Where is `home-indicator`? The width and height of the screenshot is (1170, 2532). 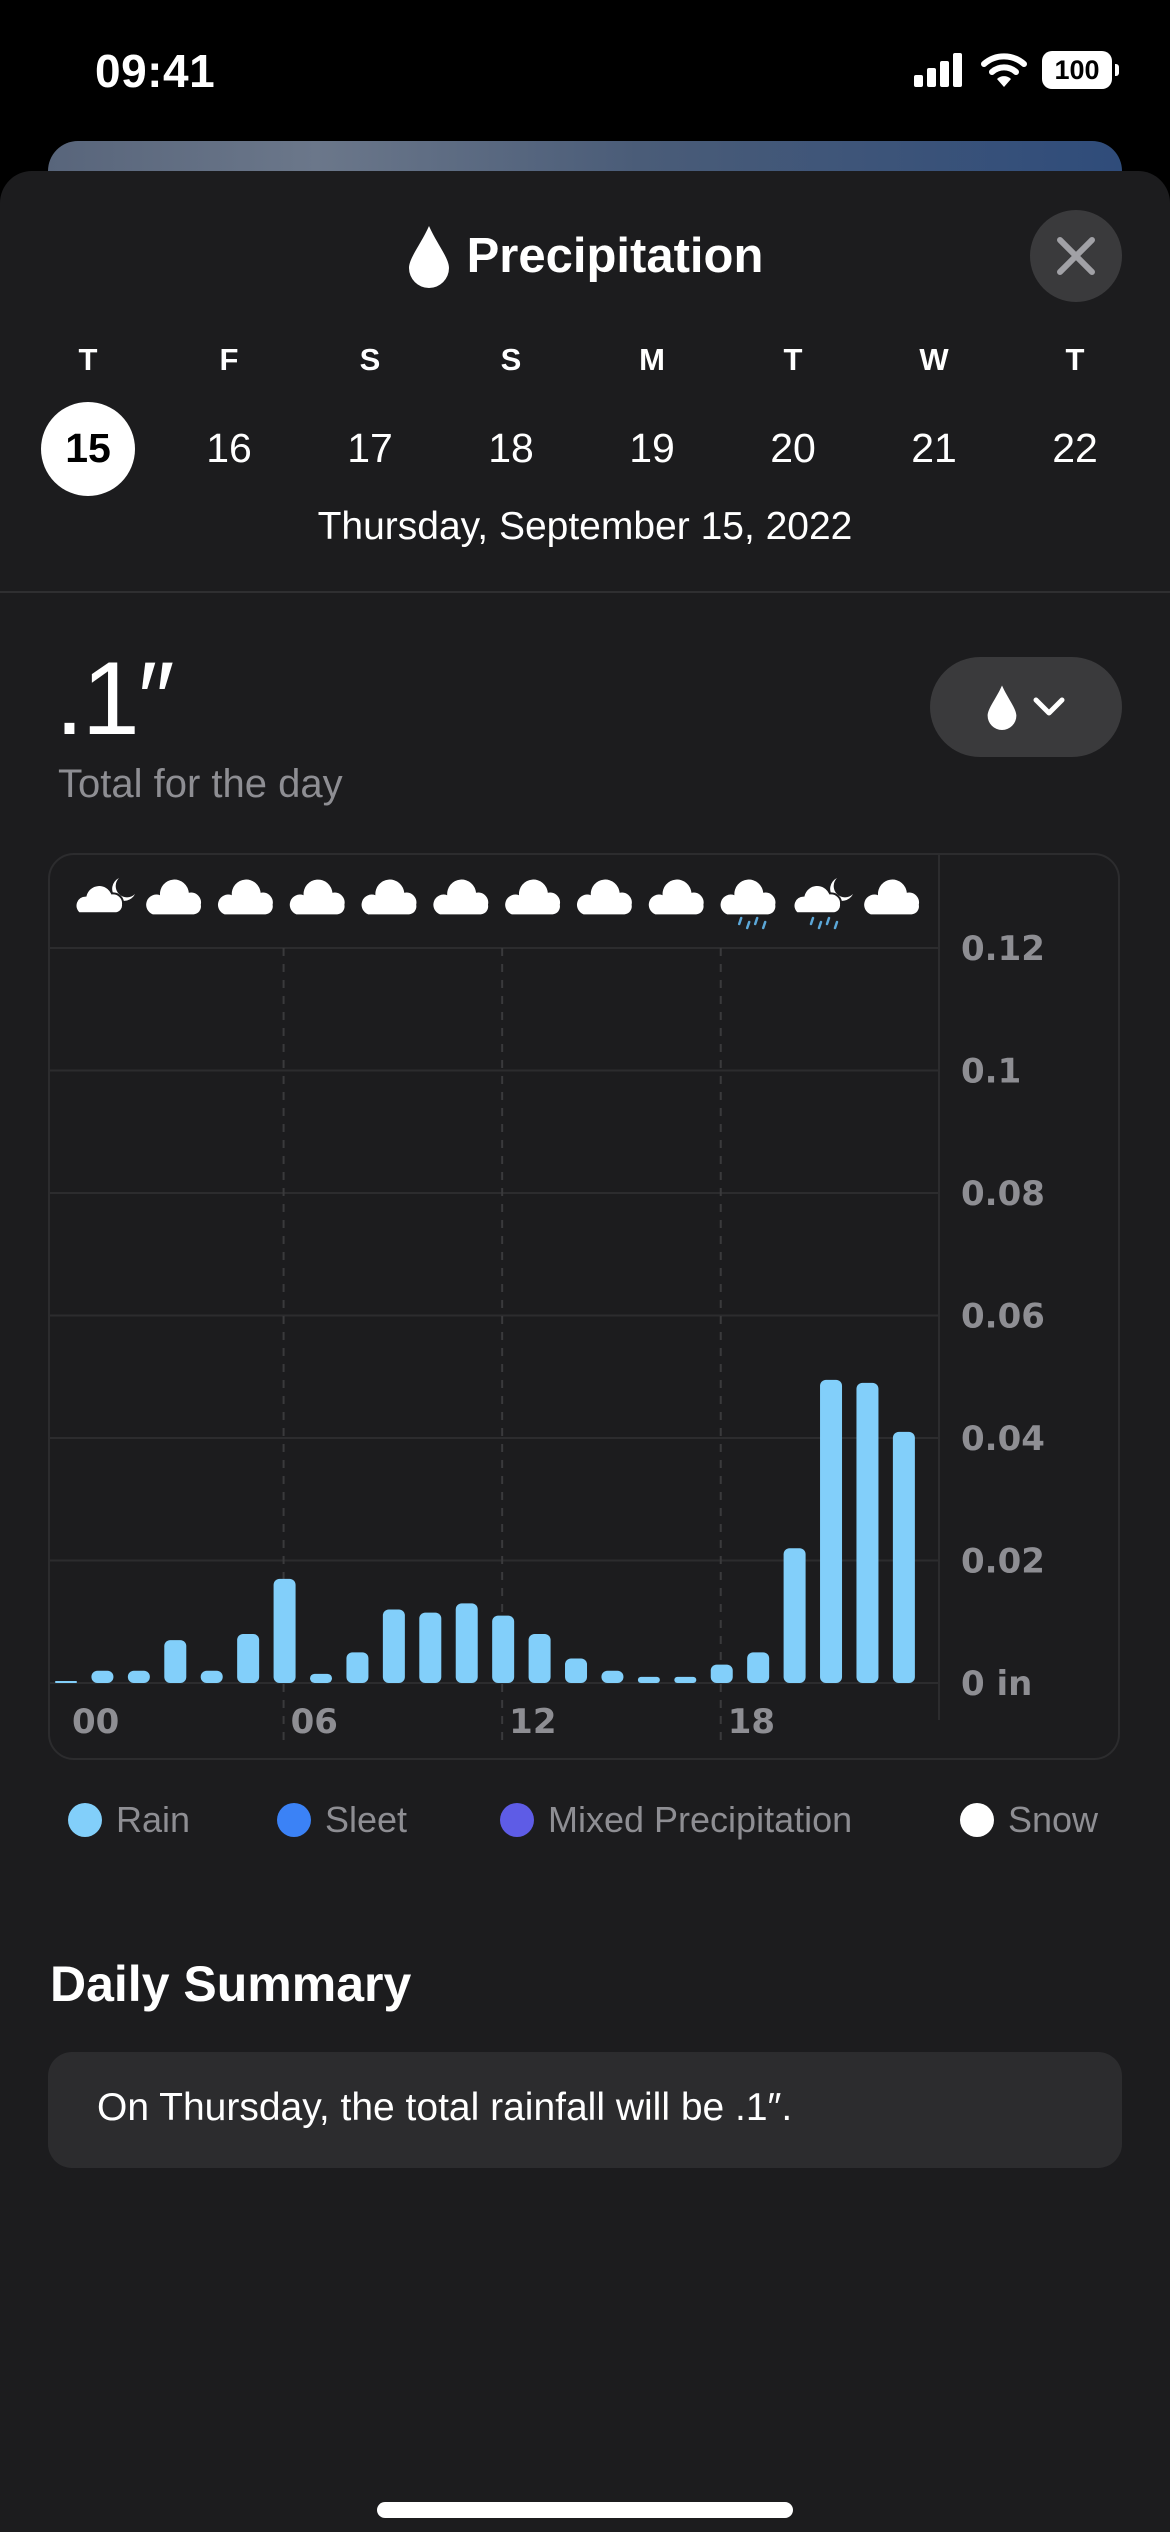
home-indicator is located at coordinates (585, 2510).